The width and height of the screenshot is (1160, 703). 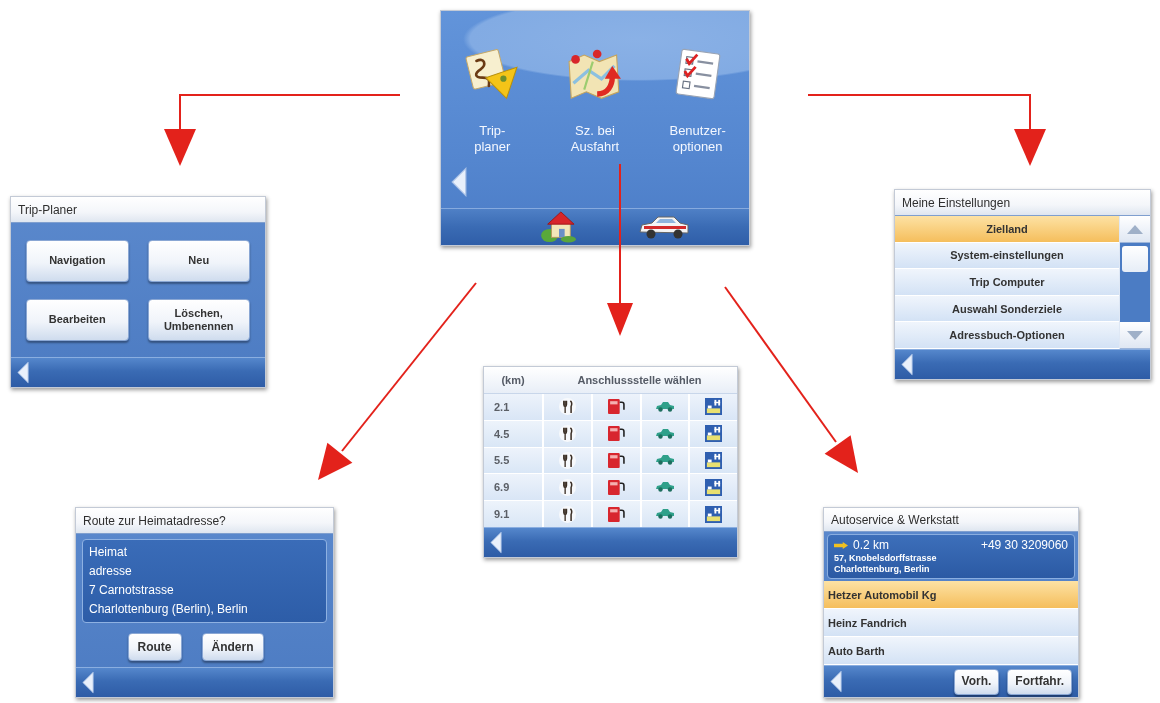 What do you see at coordinates (951, 595) in the screenshot?
I see `list-item: Hetzer Automobil Kg` at bounding box center [951, 595].